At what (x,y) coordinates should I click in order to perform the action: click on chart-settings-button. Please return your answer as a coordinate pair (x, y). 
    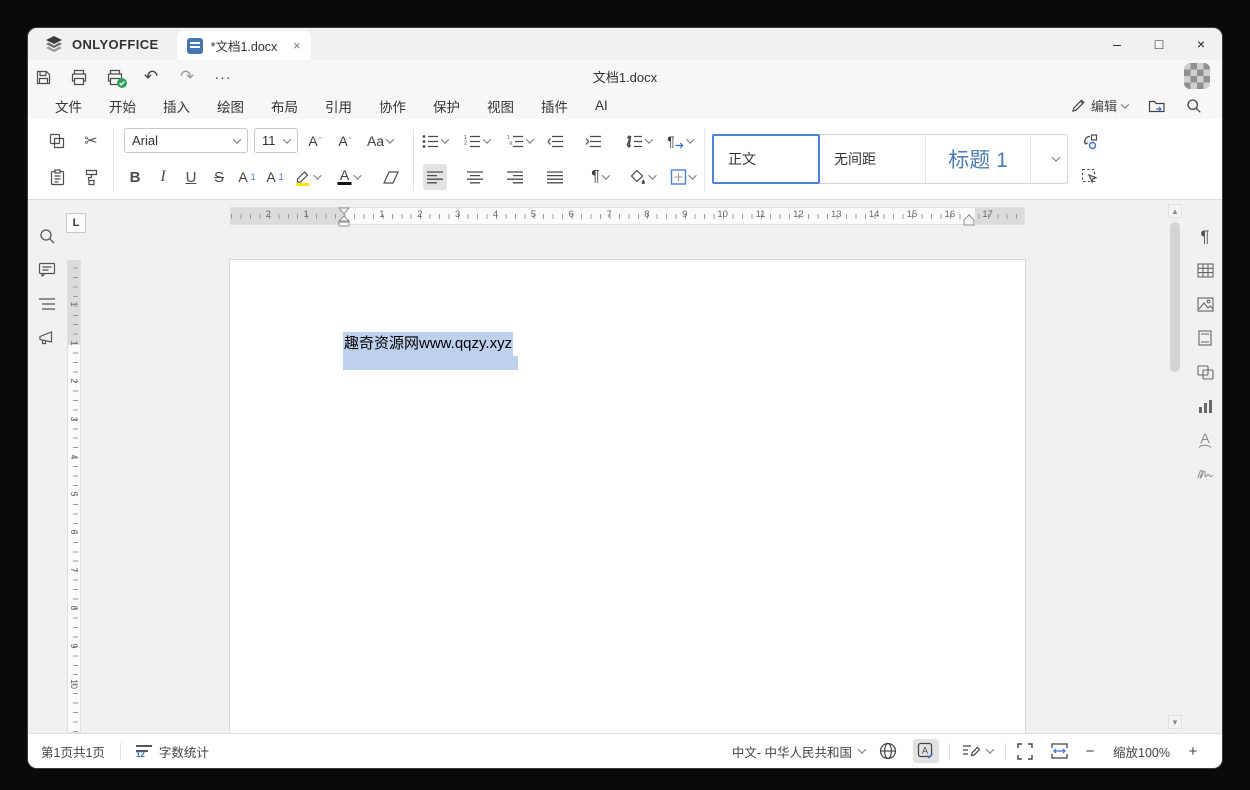
    Looking at the image, I should click on (1205, 406).